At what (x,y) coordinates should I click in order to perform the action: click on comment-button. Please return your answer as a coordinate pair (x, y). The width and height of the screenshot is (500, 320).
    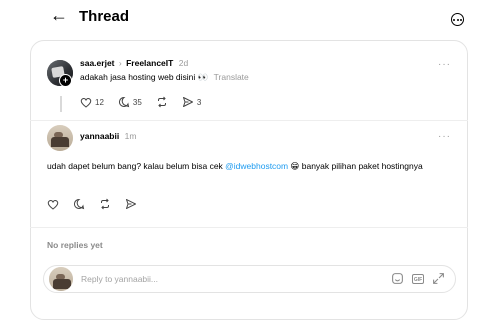
    Looking at the image, I should click on (79, 204).